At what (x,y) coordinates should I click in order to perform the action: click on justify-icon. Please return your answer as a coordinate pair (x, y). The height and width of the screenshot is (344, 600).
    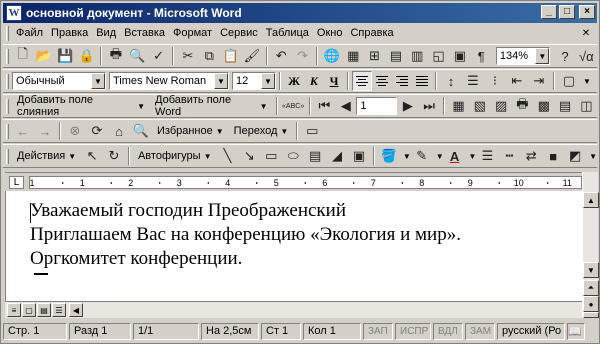
    Looking at the image, I should click on (422, 81).